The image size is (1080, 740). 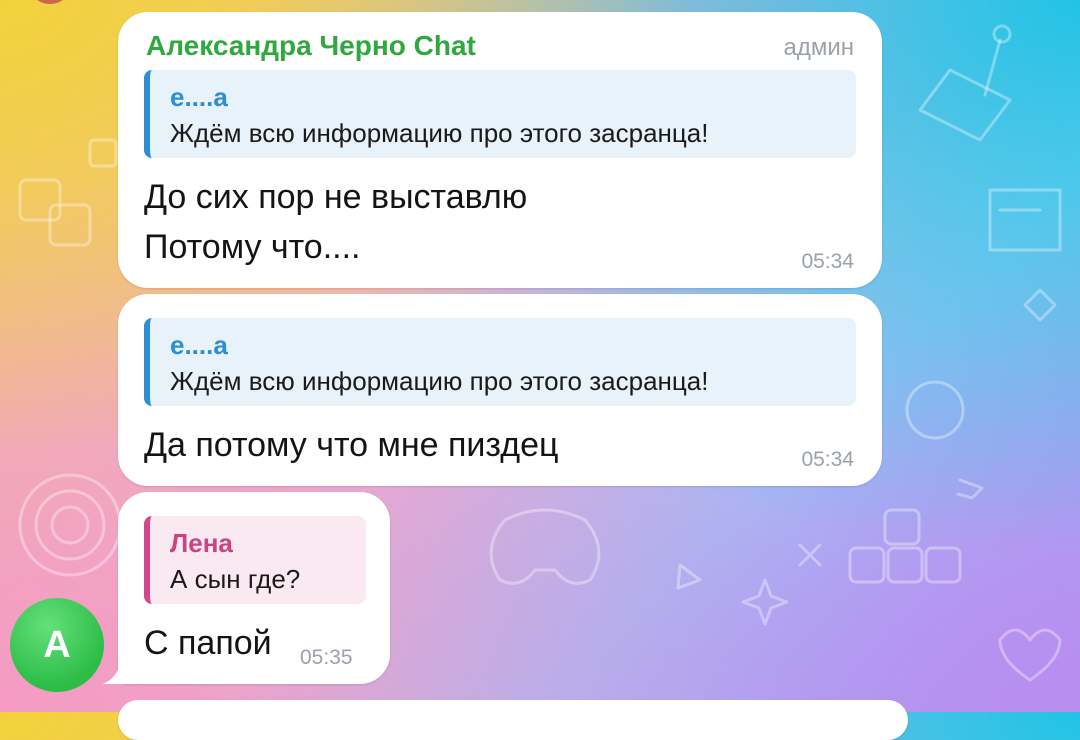 What do you see at coordinates (351, 445) in the screenshot?
I see `message-text: Да потому что мне пиздец` at bounding box center [351, 445].